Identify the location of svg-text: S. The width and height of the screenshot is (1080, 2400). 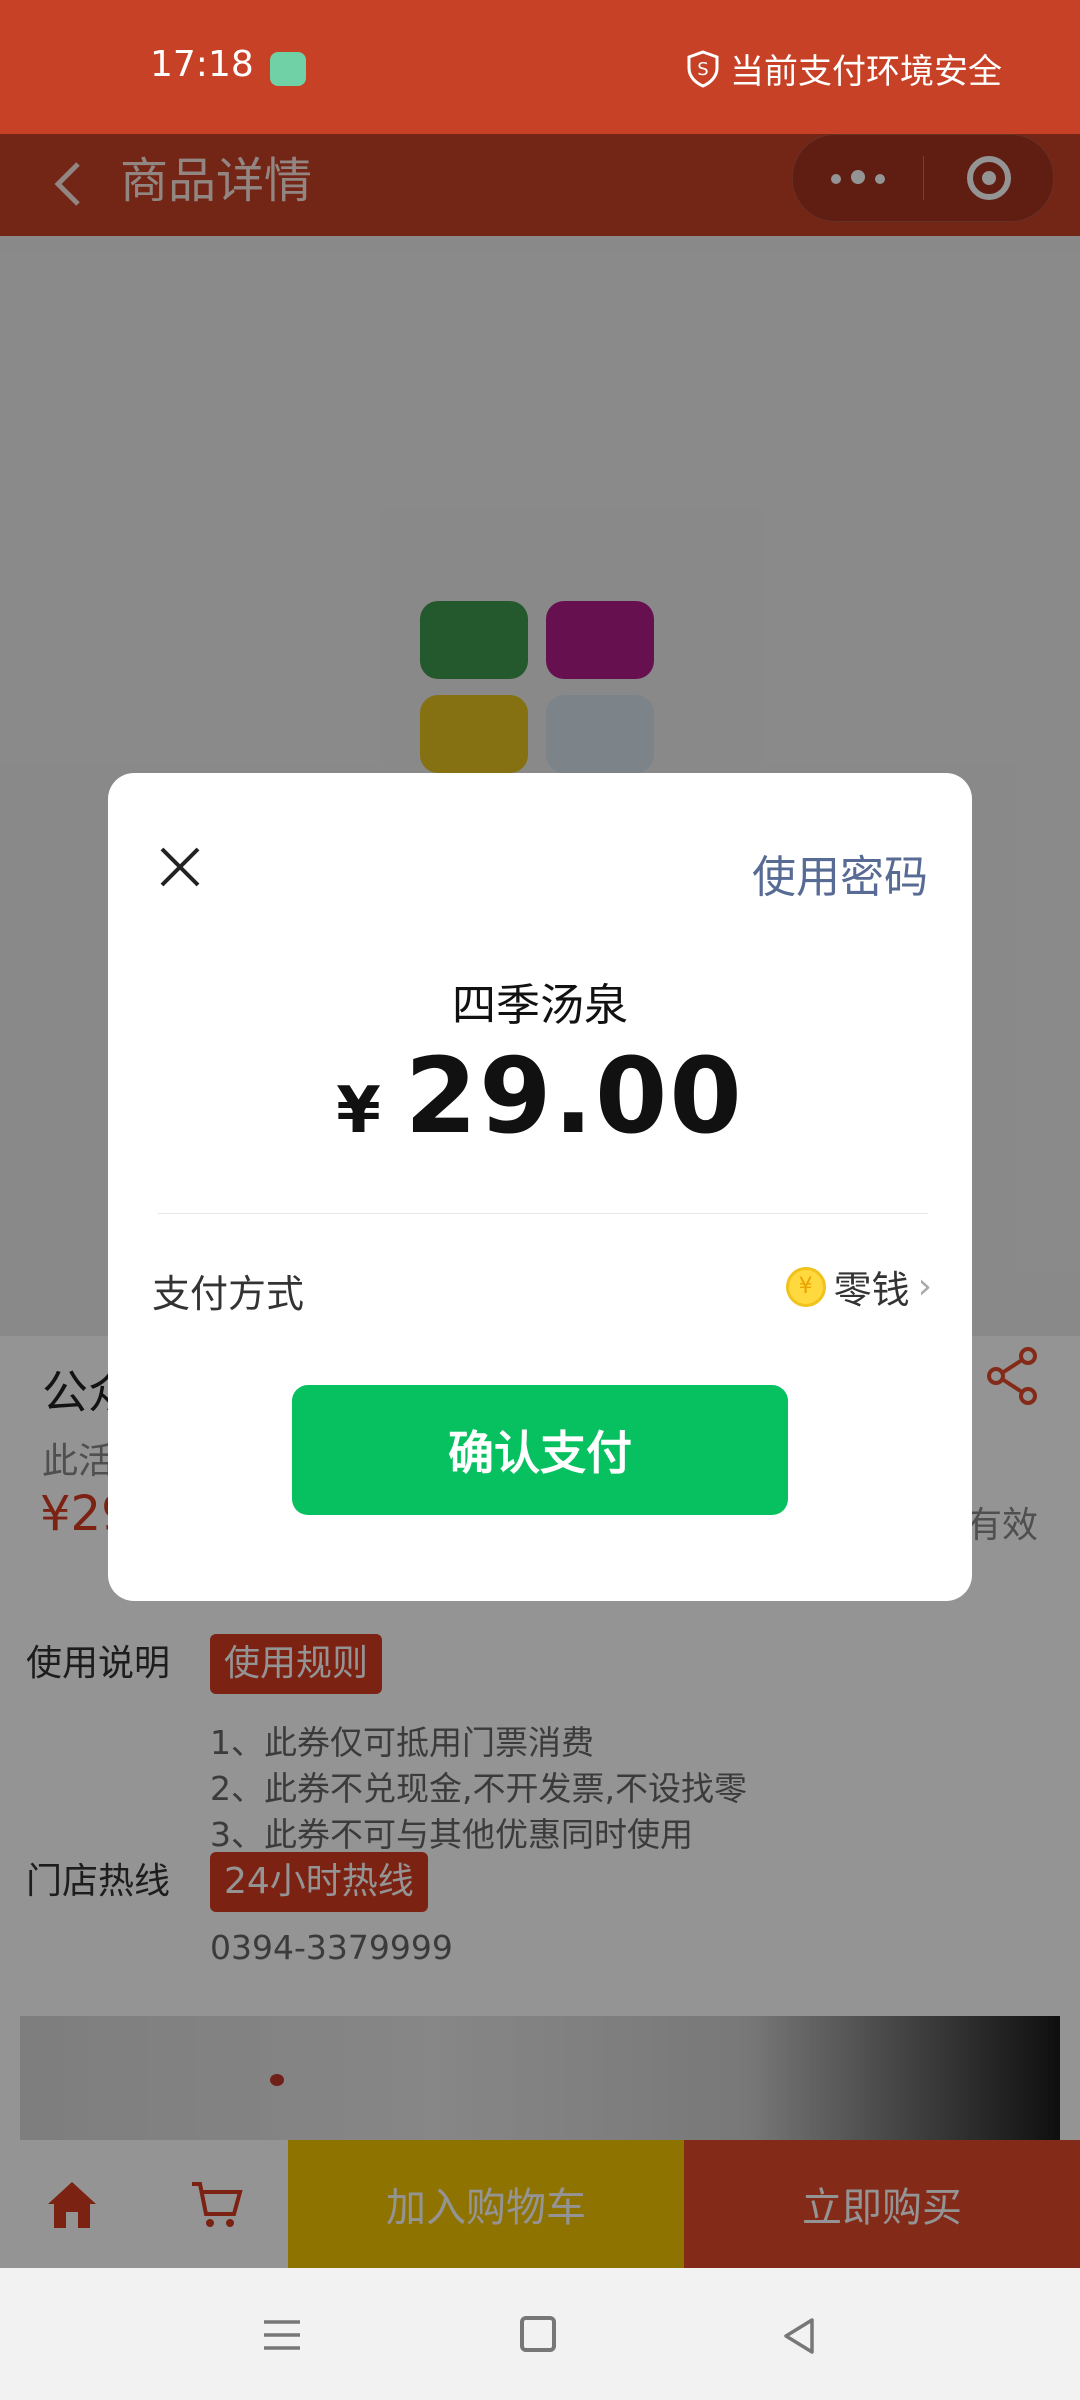
(702, 69).